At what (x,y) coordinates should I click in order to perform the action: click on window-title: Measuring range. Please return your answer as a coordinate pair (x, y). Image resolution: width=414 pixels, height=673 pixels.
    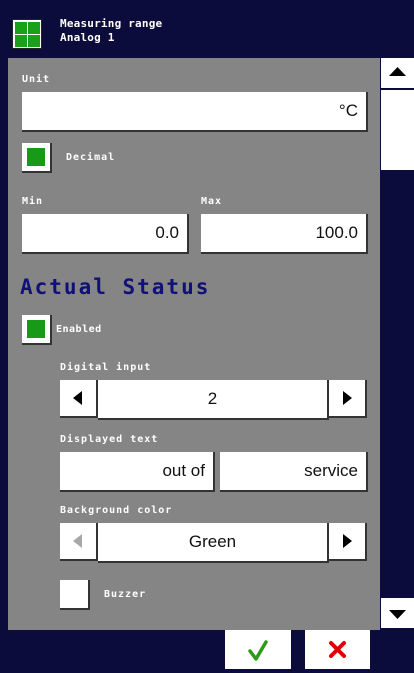
    Looking at the image, I should click on (111, 23).